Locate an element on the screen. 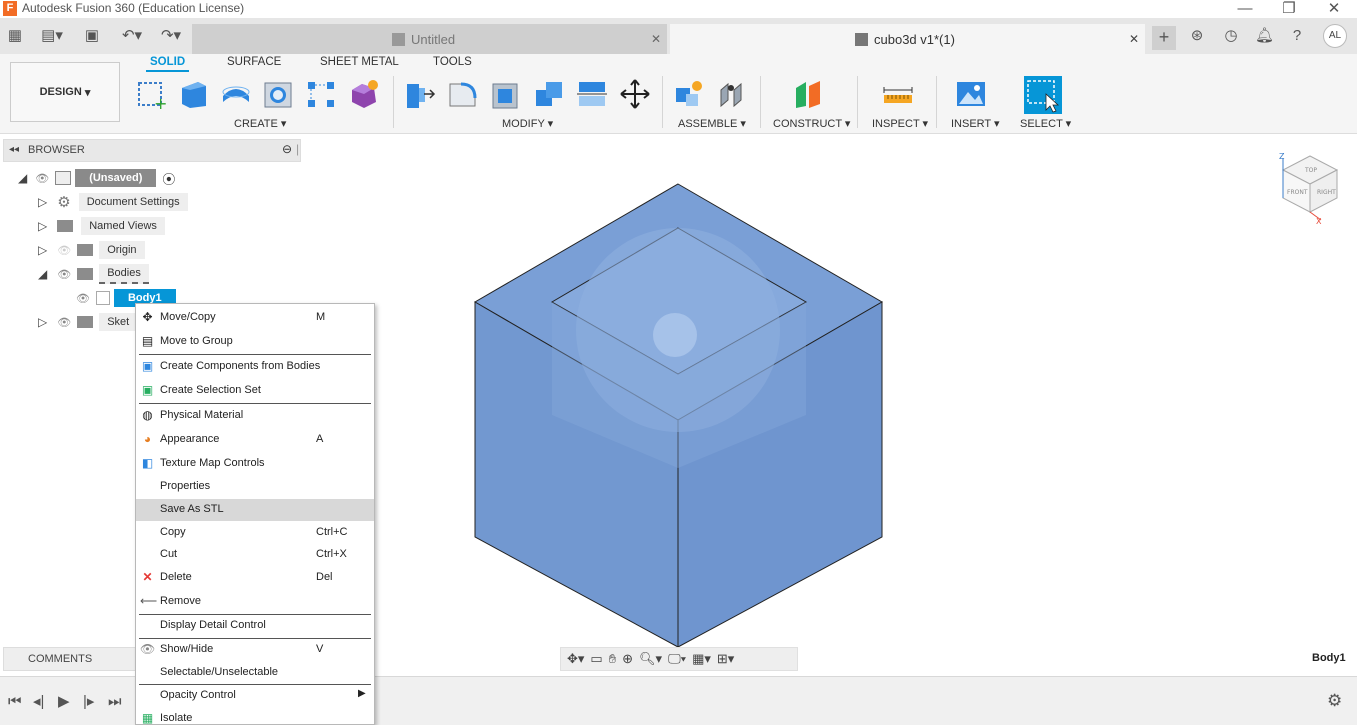 This screenshot has width=1357, height=725. minimize-panel-icon: ⊖ is located at coordinates (287, 149).